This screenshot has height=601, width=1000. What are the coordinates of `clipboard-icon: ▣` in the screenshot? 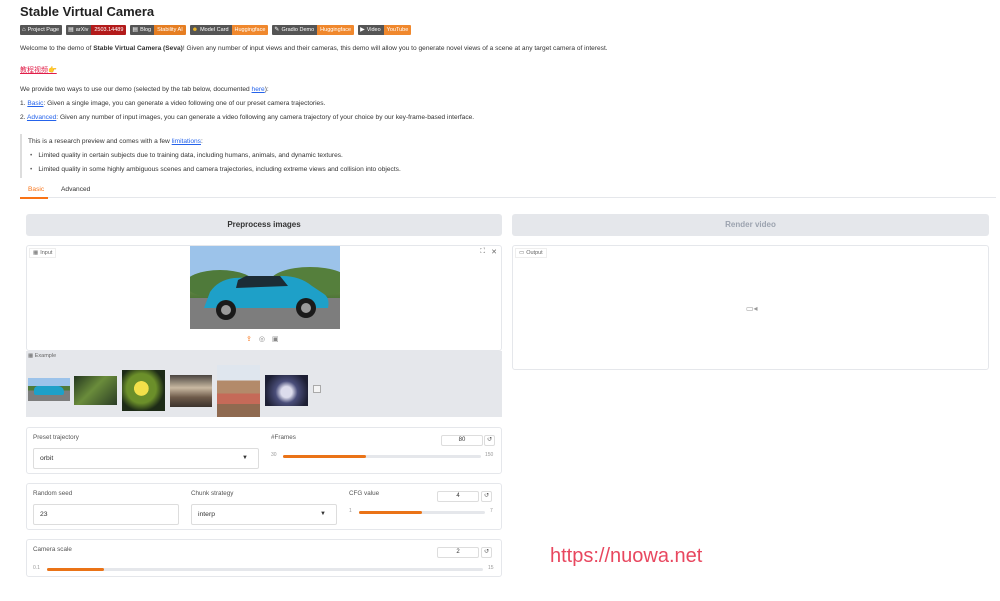 It's located at (275, 339).